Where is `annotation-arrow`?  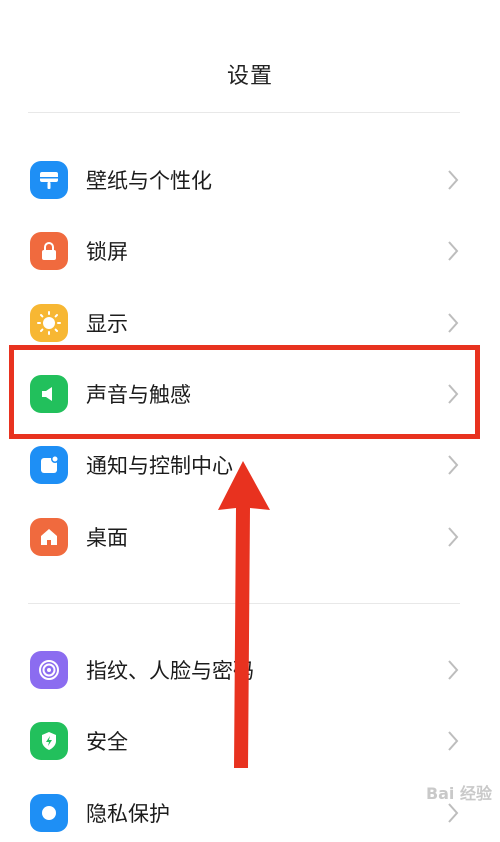
annotation-arrow is located at coordinates (244, 614).